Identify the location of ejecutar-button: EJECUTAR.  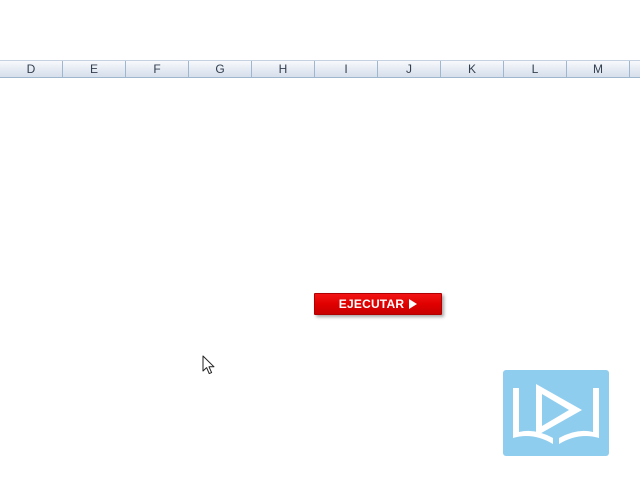
(378, 304).